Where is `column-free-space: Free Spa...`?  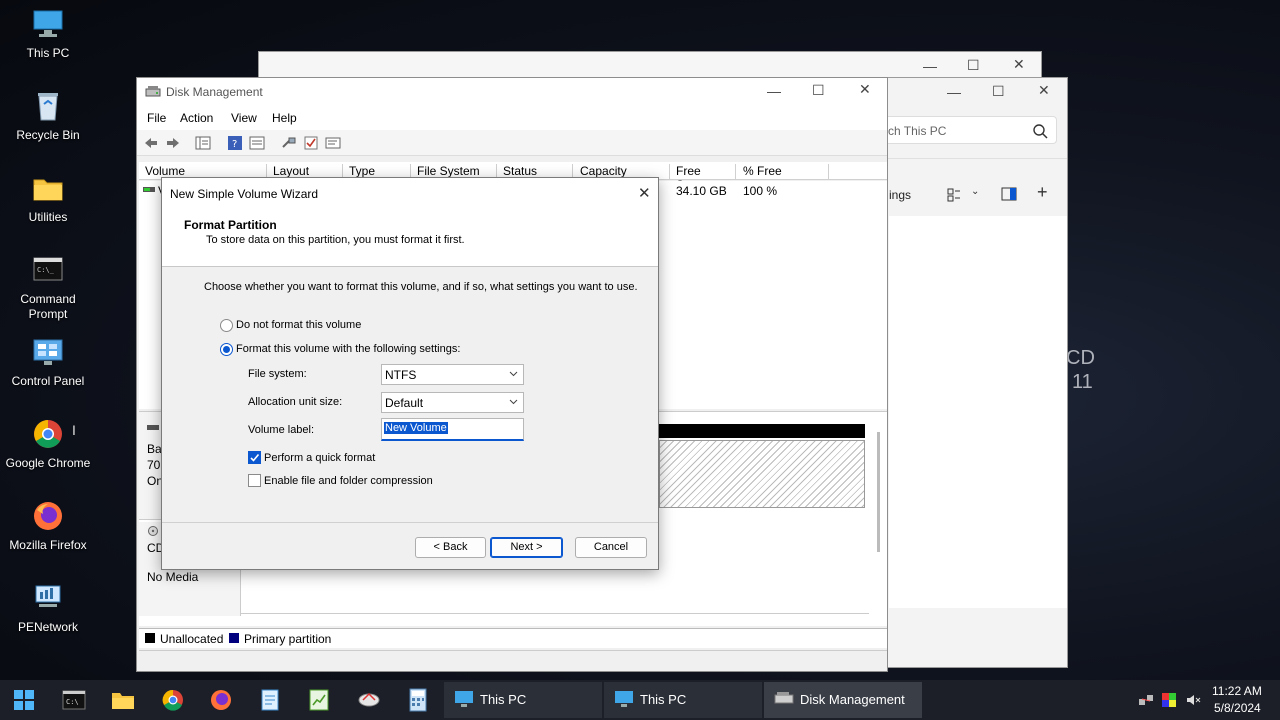 column-free-space: Free Spa... is located at coordinates (706, 178).